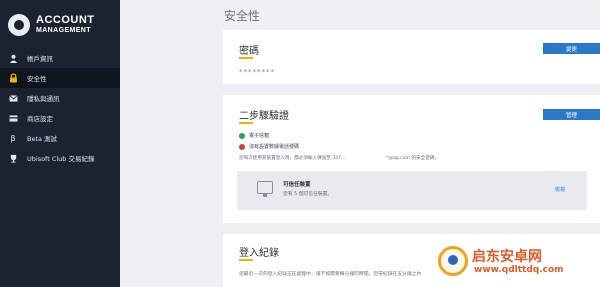  I want to click on warning-icon, so click(242, 146).